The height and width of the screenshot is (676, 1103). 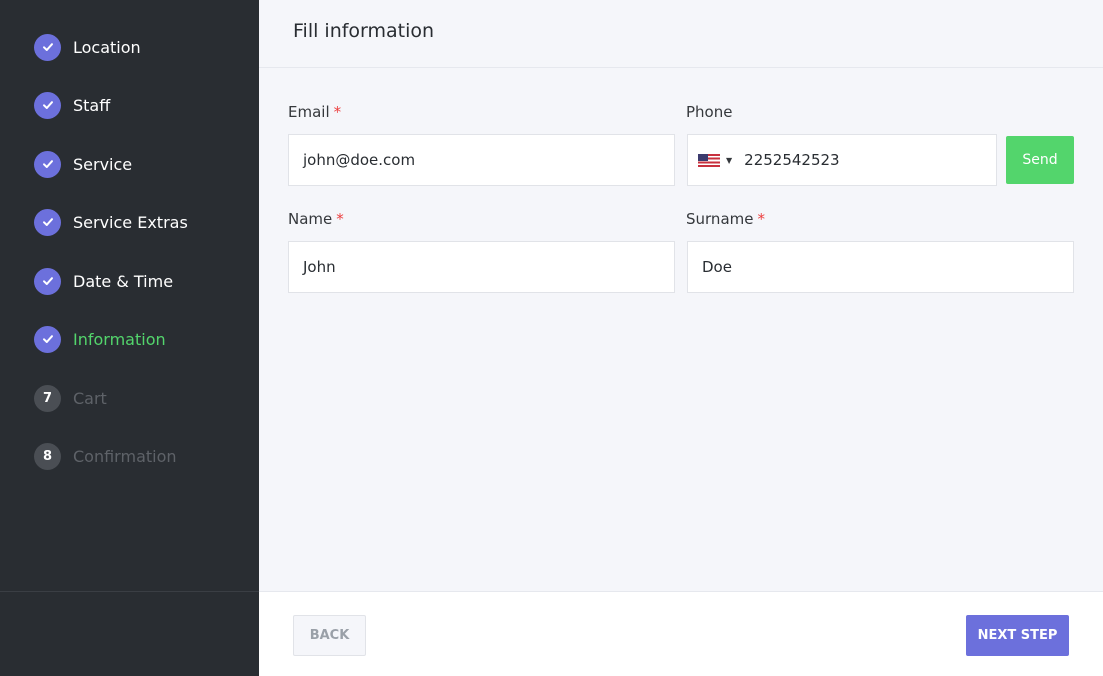 What do you see at coordinates (717, 267) in the screenshot?
I see `surname-value: Doe` at bounding box center [717, 267].